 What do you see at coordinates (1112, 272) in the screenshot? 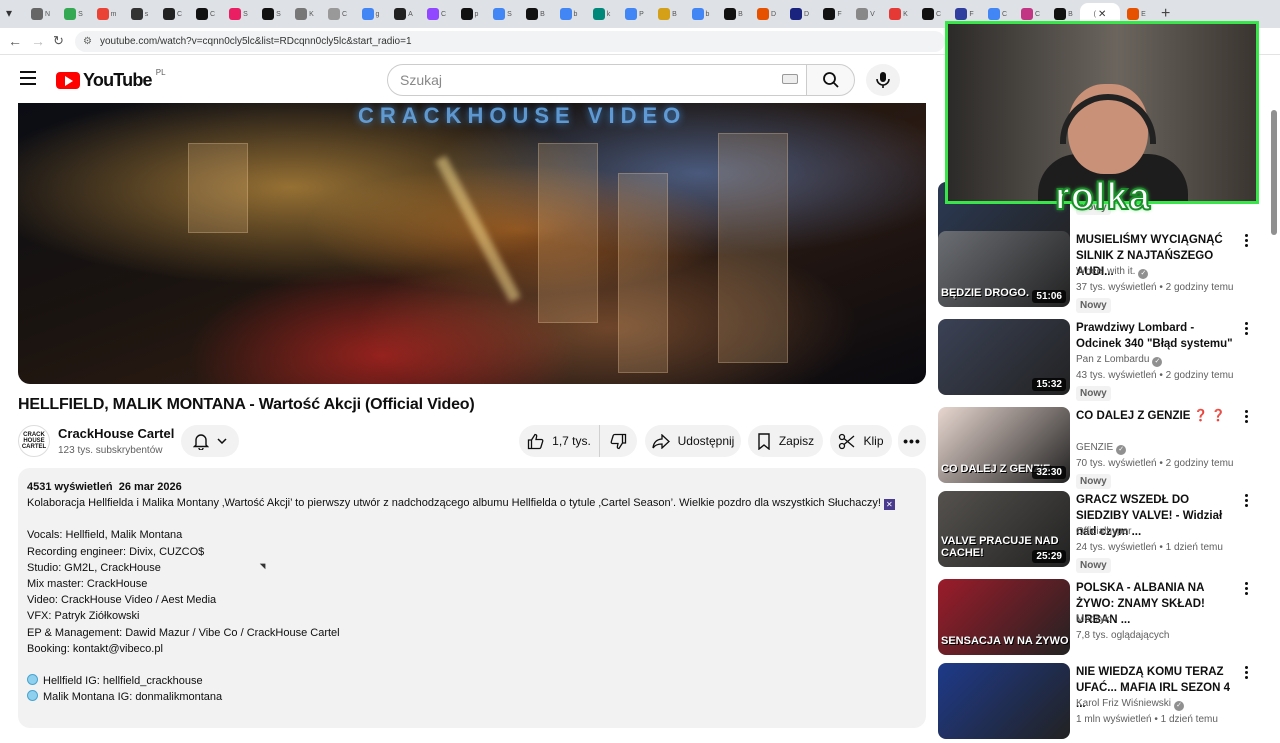
I see `recommendation-channel: Wheel with it. ✓` at bounding box center [1112, 272].